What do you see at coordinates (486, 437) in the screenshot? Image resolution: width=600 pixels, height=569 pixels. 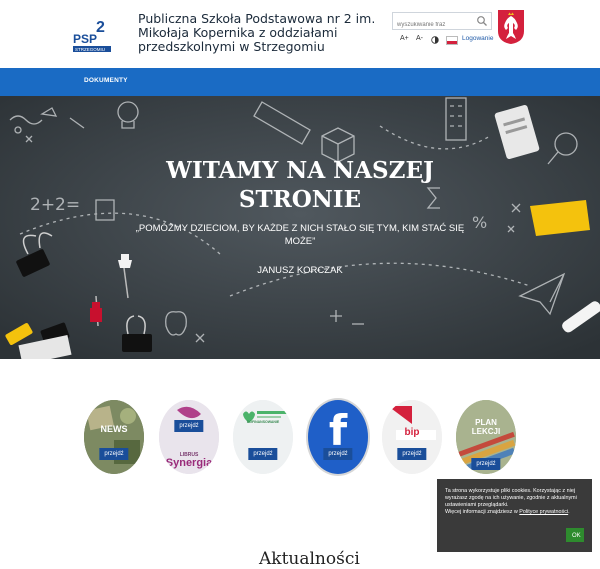 I see `tile-plan-lekcji: PLAN LEKCJI przejdź` at bounding box center [486, 437].